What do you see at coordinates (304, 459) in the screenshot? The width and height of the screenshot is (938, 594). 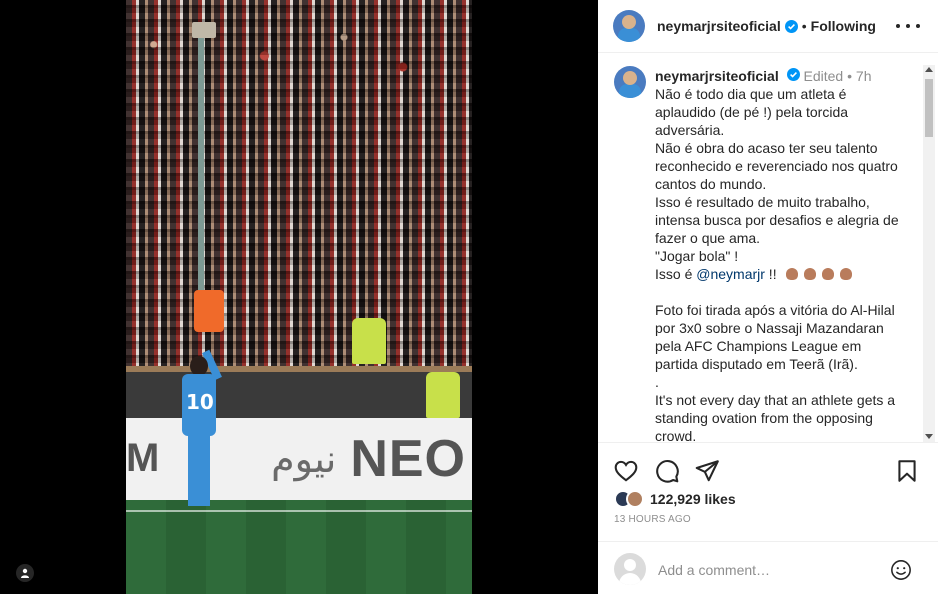 I see `banner-arabic-text: نيوم` at bounding box center [304, 459].